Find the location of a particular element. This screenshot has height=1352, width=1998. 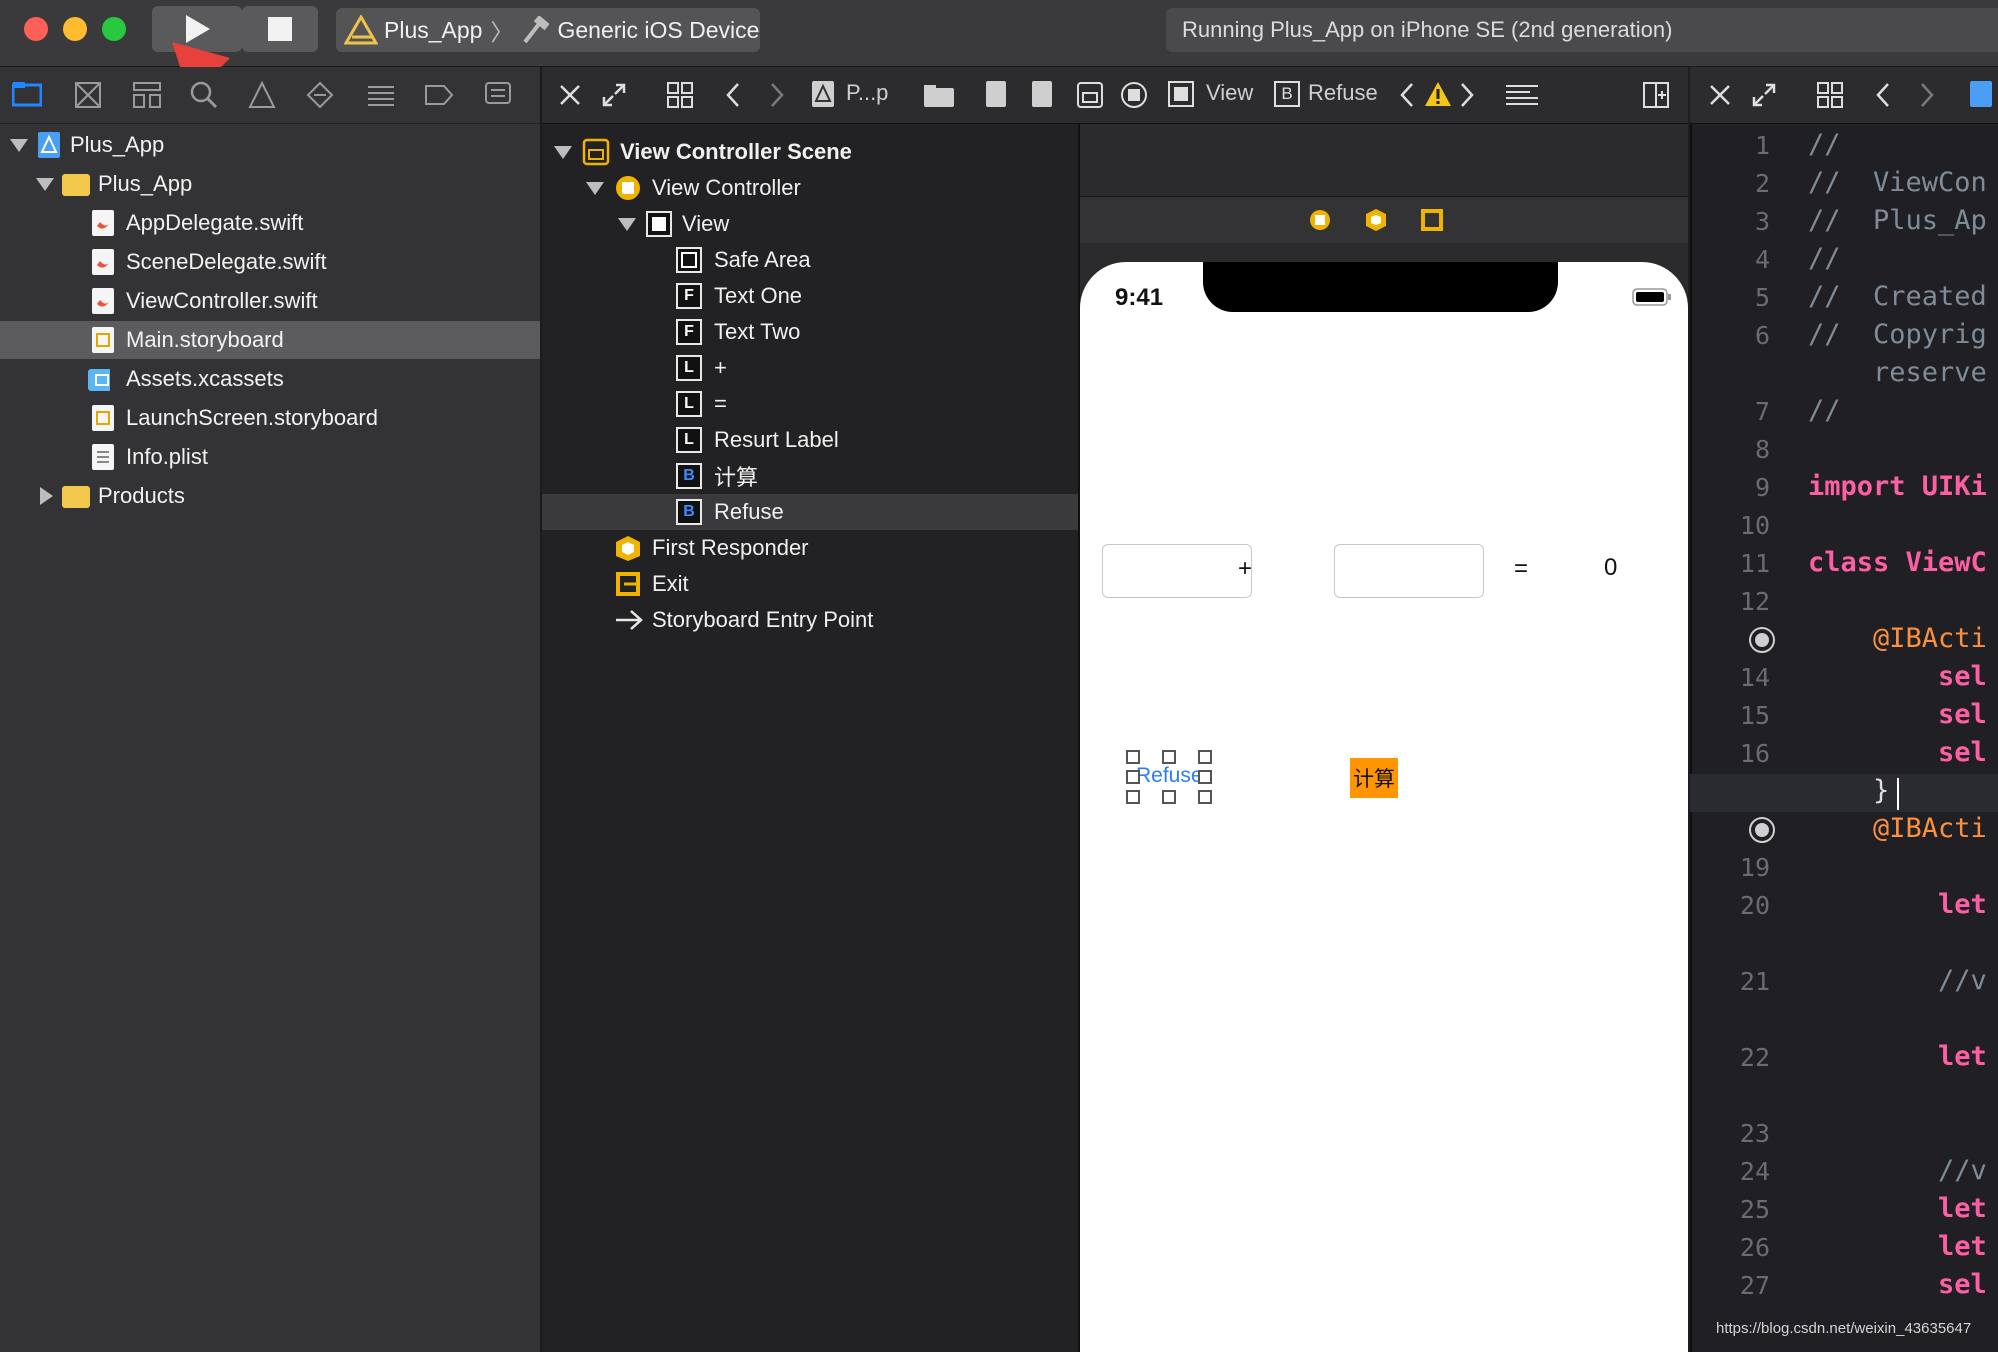

tree-item-group: Plus_App is located at coordinates (270, 184).